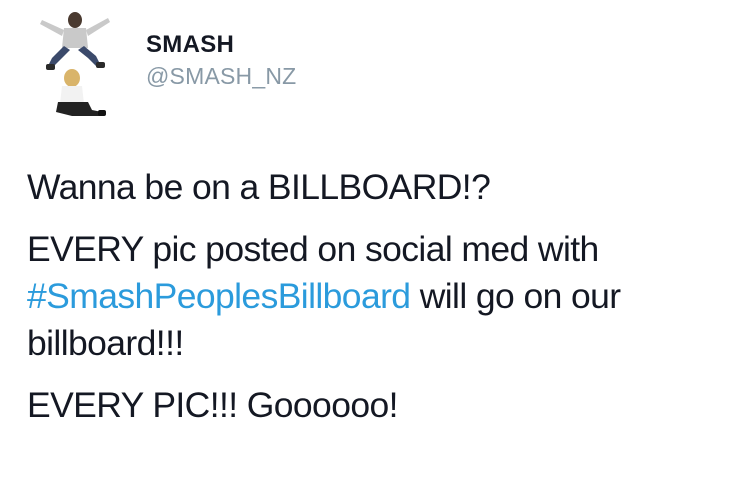 This screenshot has width=750, height=484. I want to click on profile-photo-icon, so click(75, 64).